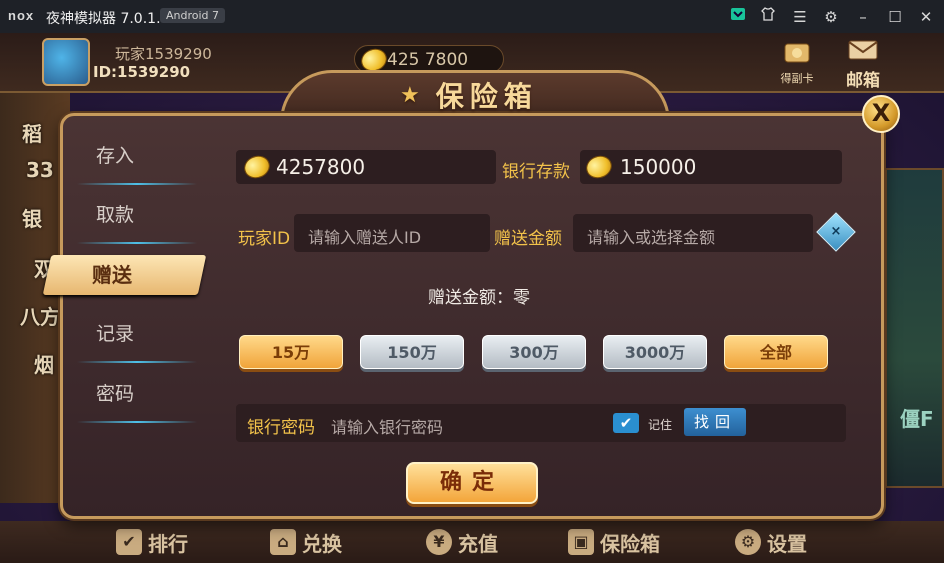 The image size is (944, 563). I want to click on menu-item-label: 密码, so click(115, 394).